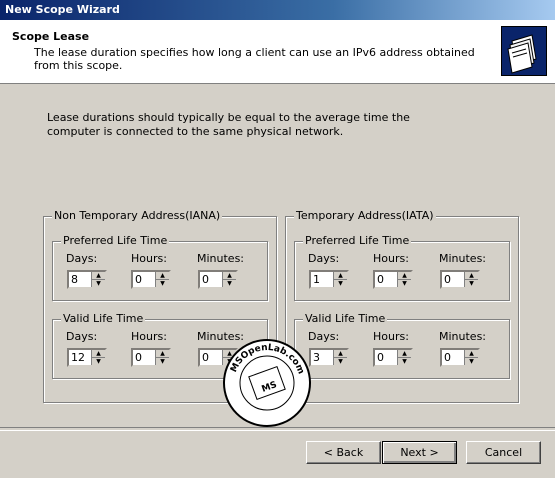  What do you see at coordinates (87, 357) in the screenshot?
I see `iana-valid-days-spinner: 12 ▲ ▼` at bounding box center [87, 357].